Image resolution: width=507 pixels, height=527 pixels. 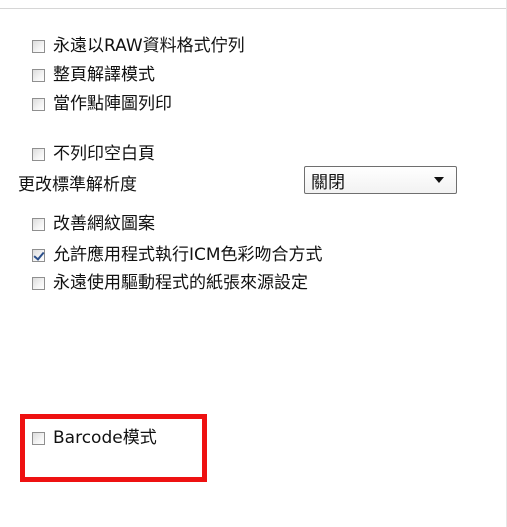 What do you see at coordinates (38, 255) in the screenshot?
I see `checkbox-box-checked` at bounding box center [38, 255].